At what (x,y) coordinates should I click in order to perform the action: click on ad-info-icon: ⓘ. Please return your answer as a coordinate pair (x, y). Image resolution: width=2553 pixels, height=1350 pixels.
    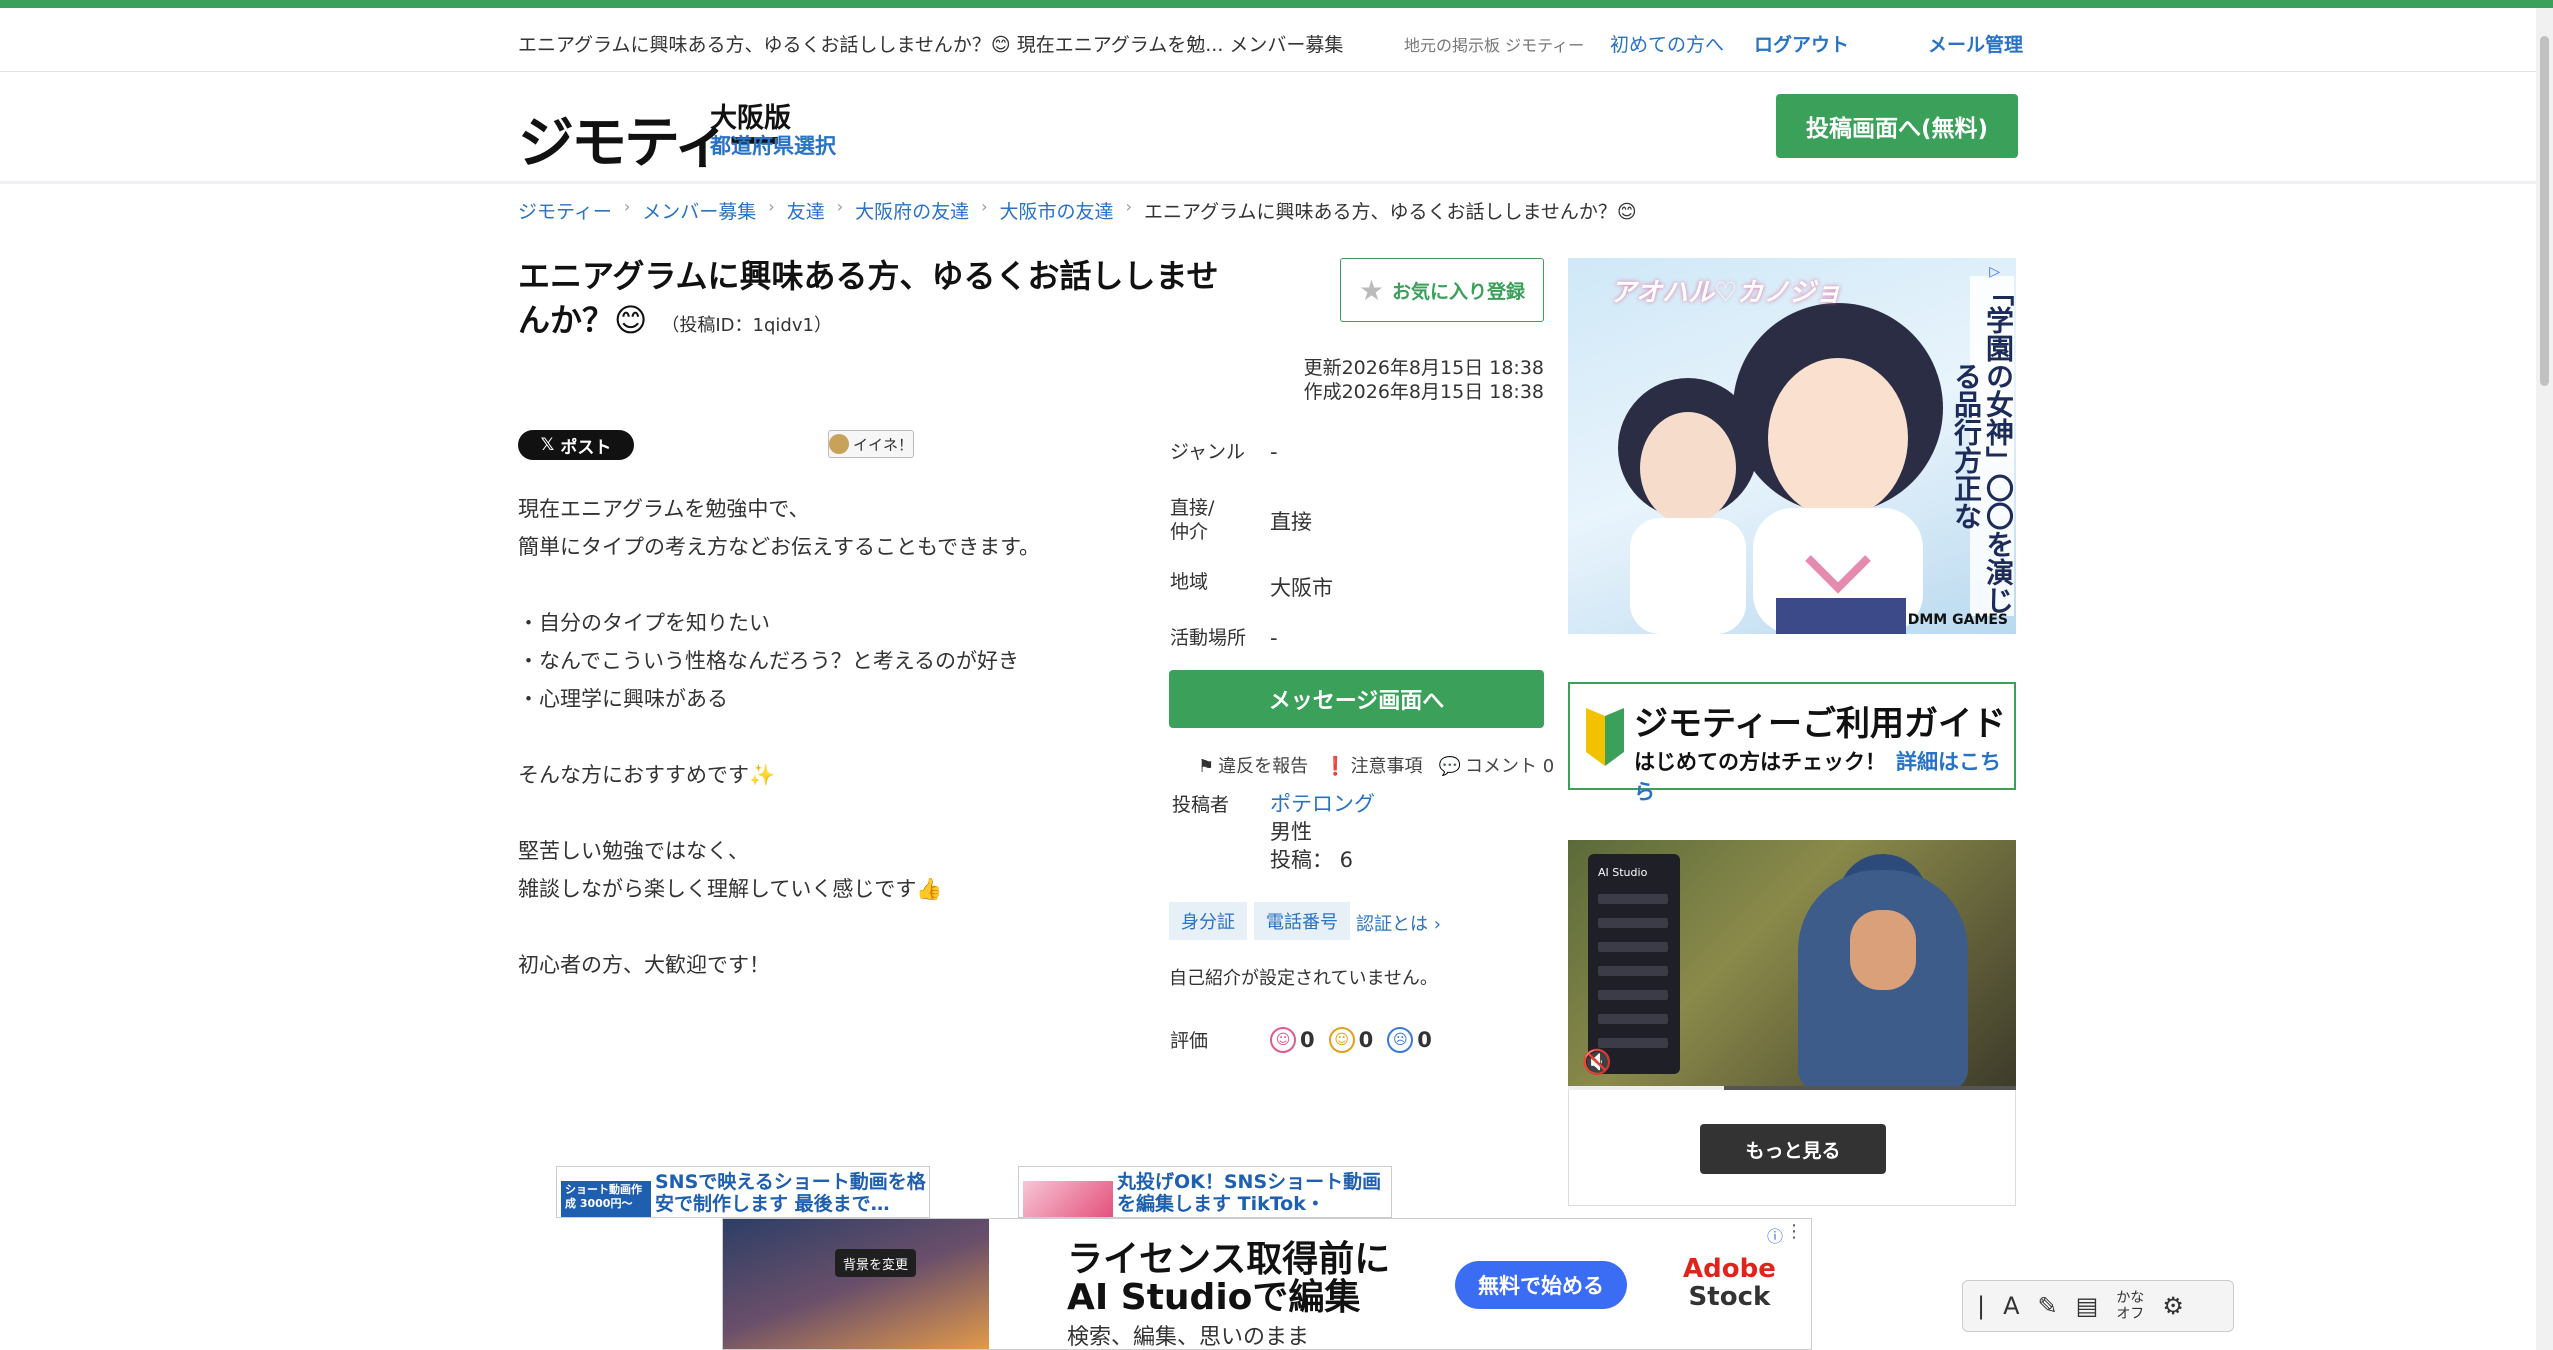
    Looking at the image, I should click on (1775, 1235).